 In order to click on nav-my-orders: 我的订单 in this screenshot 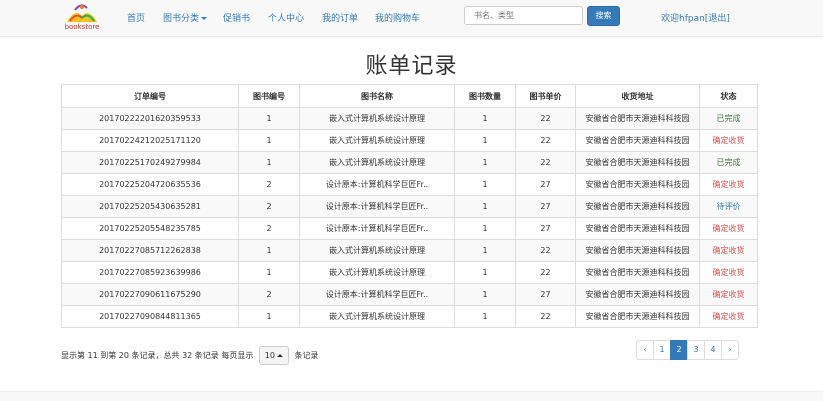, I will do `click(340, 17)`.